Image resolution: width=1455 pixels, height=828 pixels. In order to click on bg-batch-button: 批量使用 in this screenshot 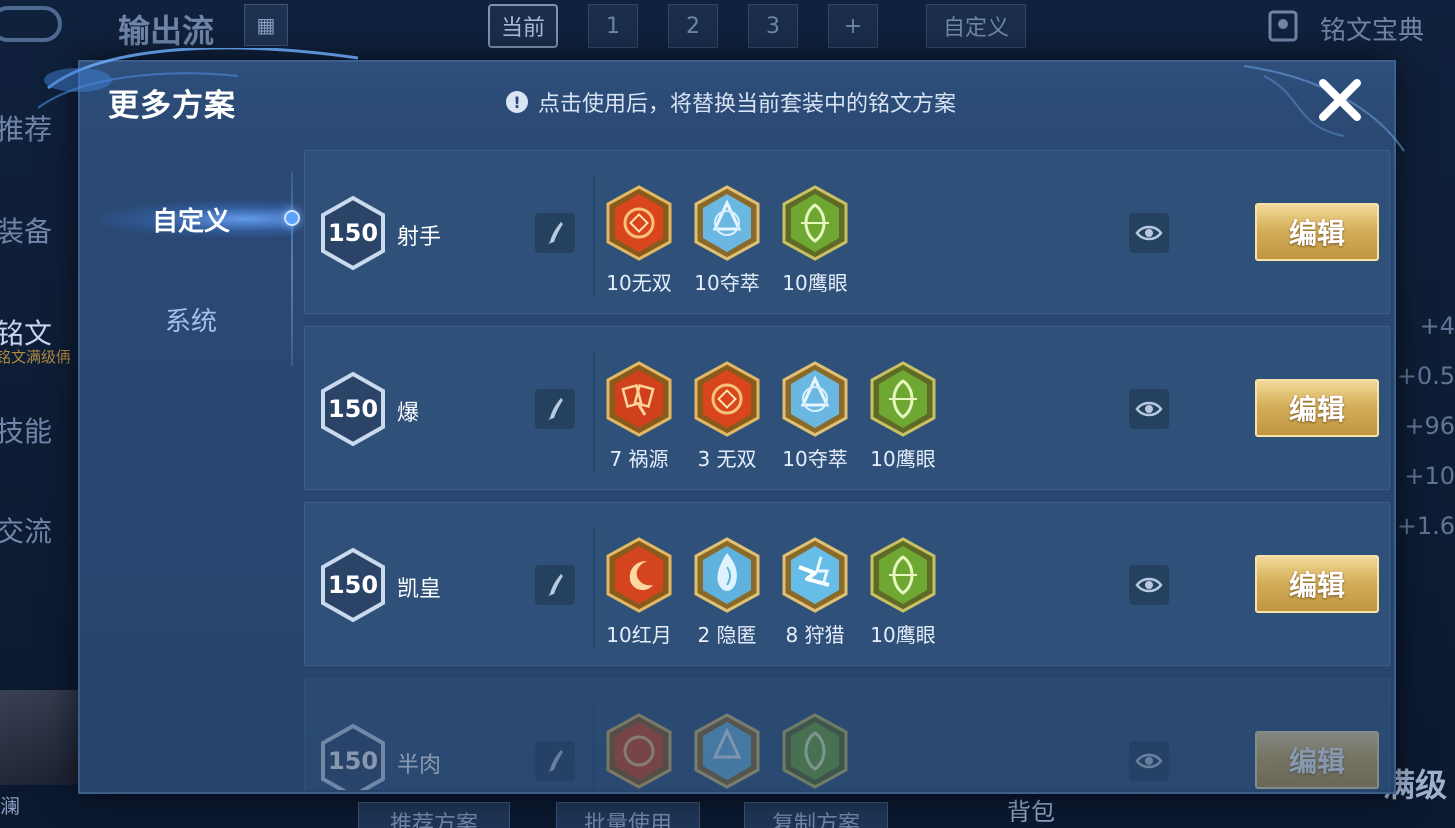, I will do `click(628, 815)`.